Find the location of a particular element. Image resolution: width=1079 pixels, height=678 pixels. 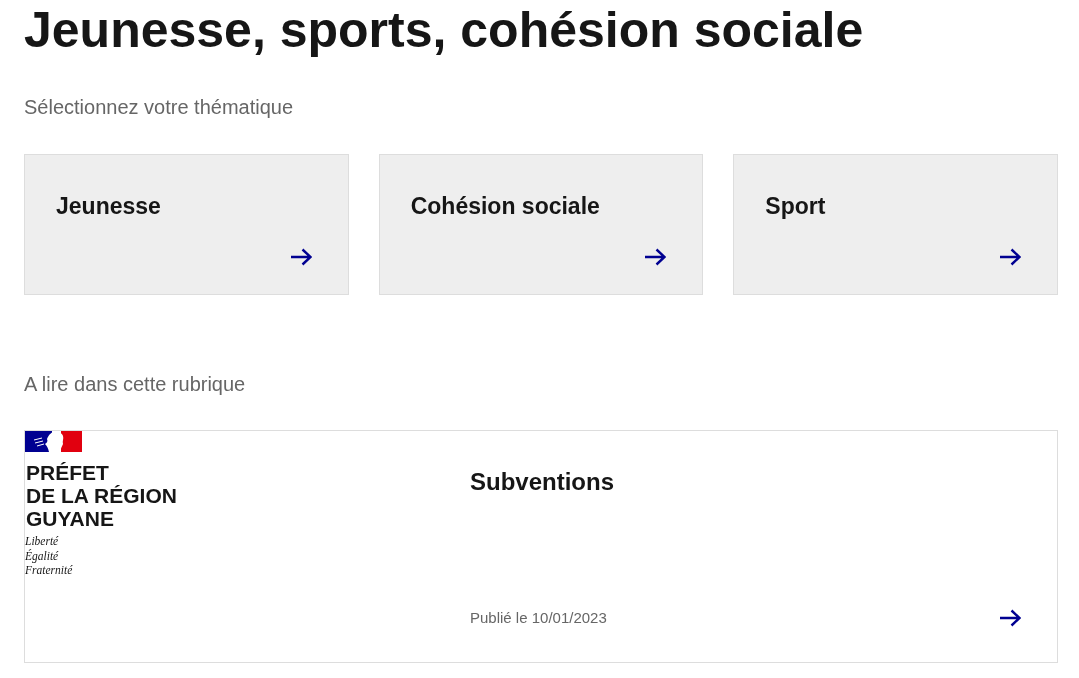

theme-tile: Cohésion sociale is located at coordinates (541, 224).